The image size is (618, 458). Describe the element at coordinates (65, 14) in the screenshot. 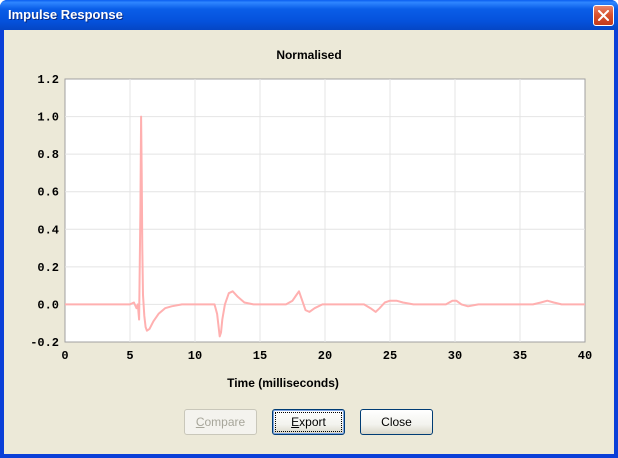

I see `window-title: Impulse Response` at that location.